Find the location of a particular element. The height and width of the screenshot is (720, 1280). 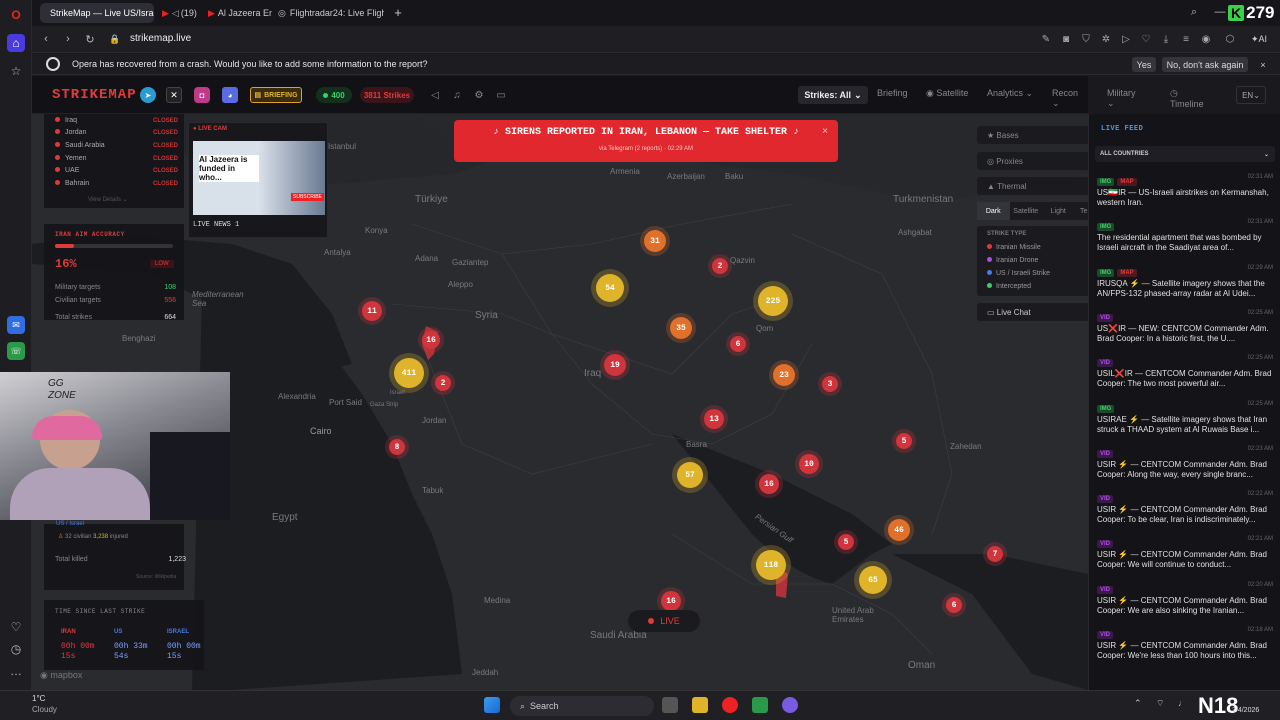

forward-icon: › is located at coordinates (68, 39).